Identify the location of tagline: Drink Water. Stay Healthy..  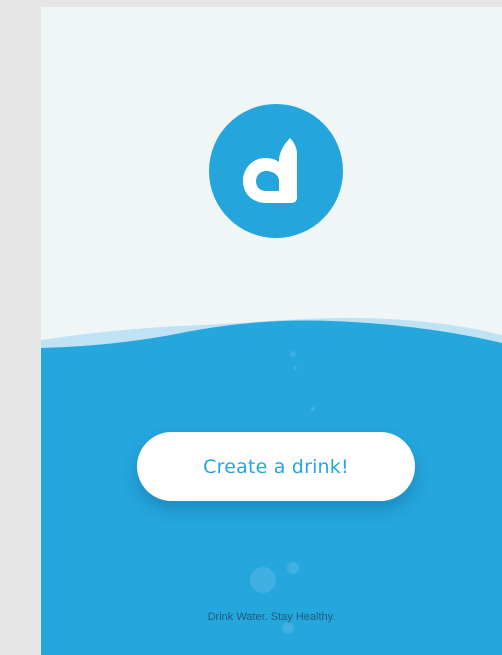
(271, 617).